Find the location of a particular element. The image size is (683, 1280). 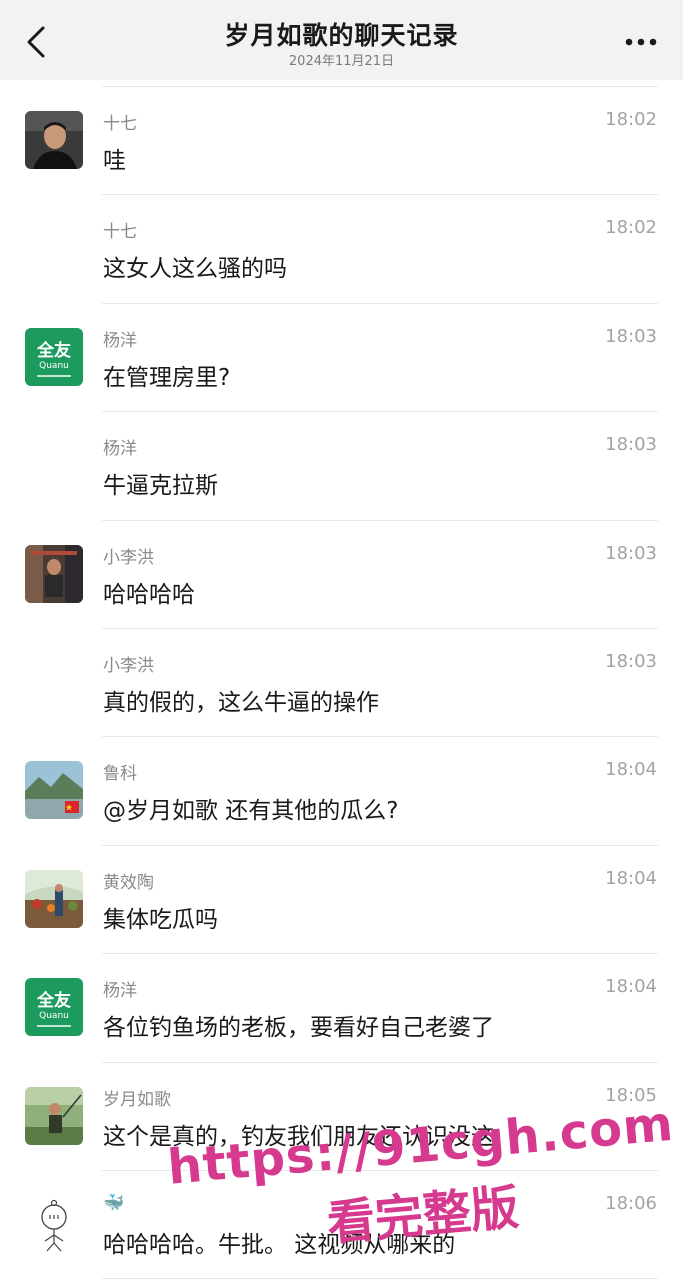

message-text: 集体吃瓜吗 is located at coordinates (160, 919).